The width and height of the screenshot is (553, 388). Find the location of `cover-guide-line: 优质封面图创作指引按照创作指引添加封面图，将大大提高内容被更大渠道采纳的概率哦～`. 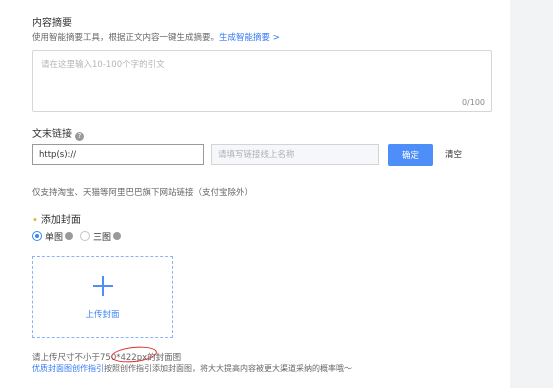

cover-guide-line: 优质封面图创作指引按照创作指引添加封面图，将大大提高内容被更大渠道采纳的概率哦～ is located at coordinates (192, 368).